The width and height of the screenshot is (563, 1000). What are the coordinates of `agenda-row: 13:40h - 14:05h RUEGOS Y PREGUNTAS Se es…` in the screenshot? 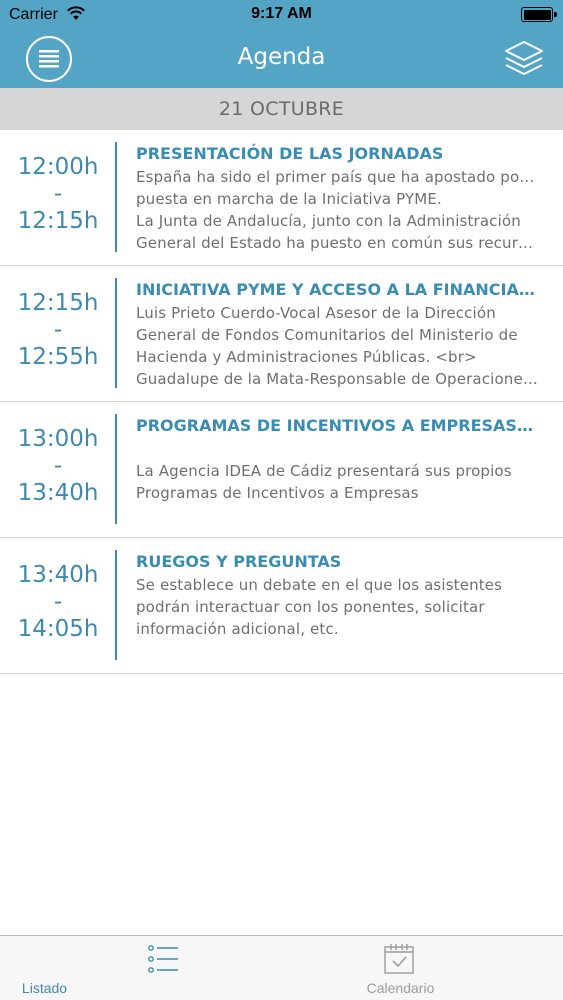 It's located at (281, 606).